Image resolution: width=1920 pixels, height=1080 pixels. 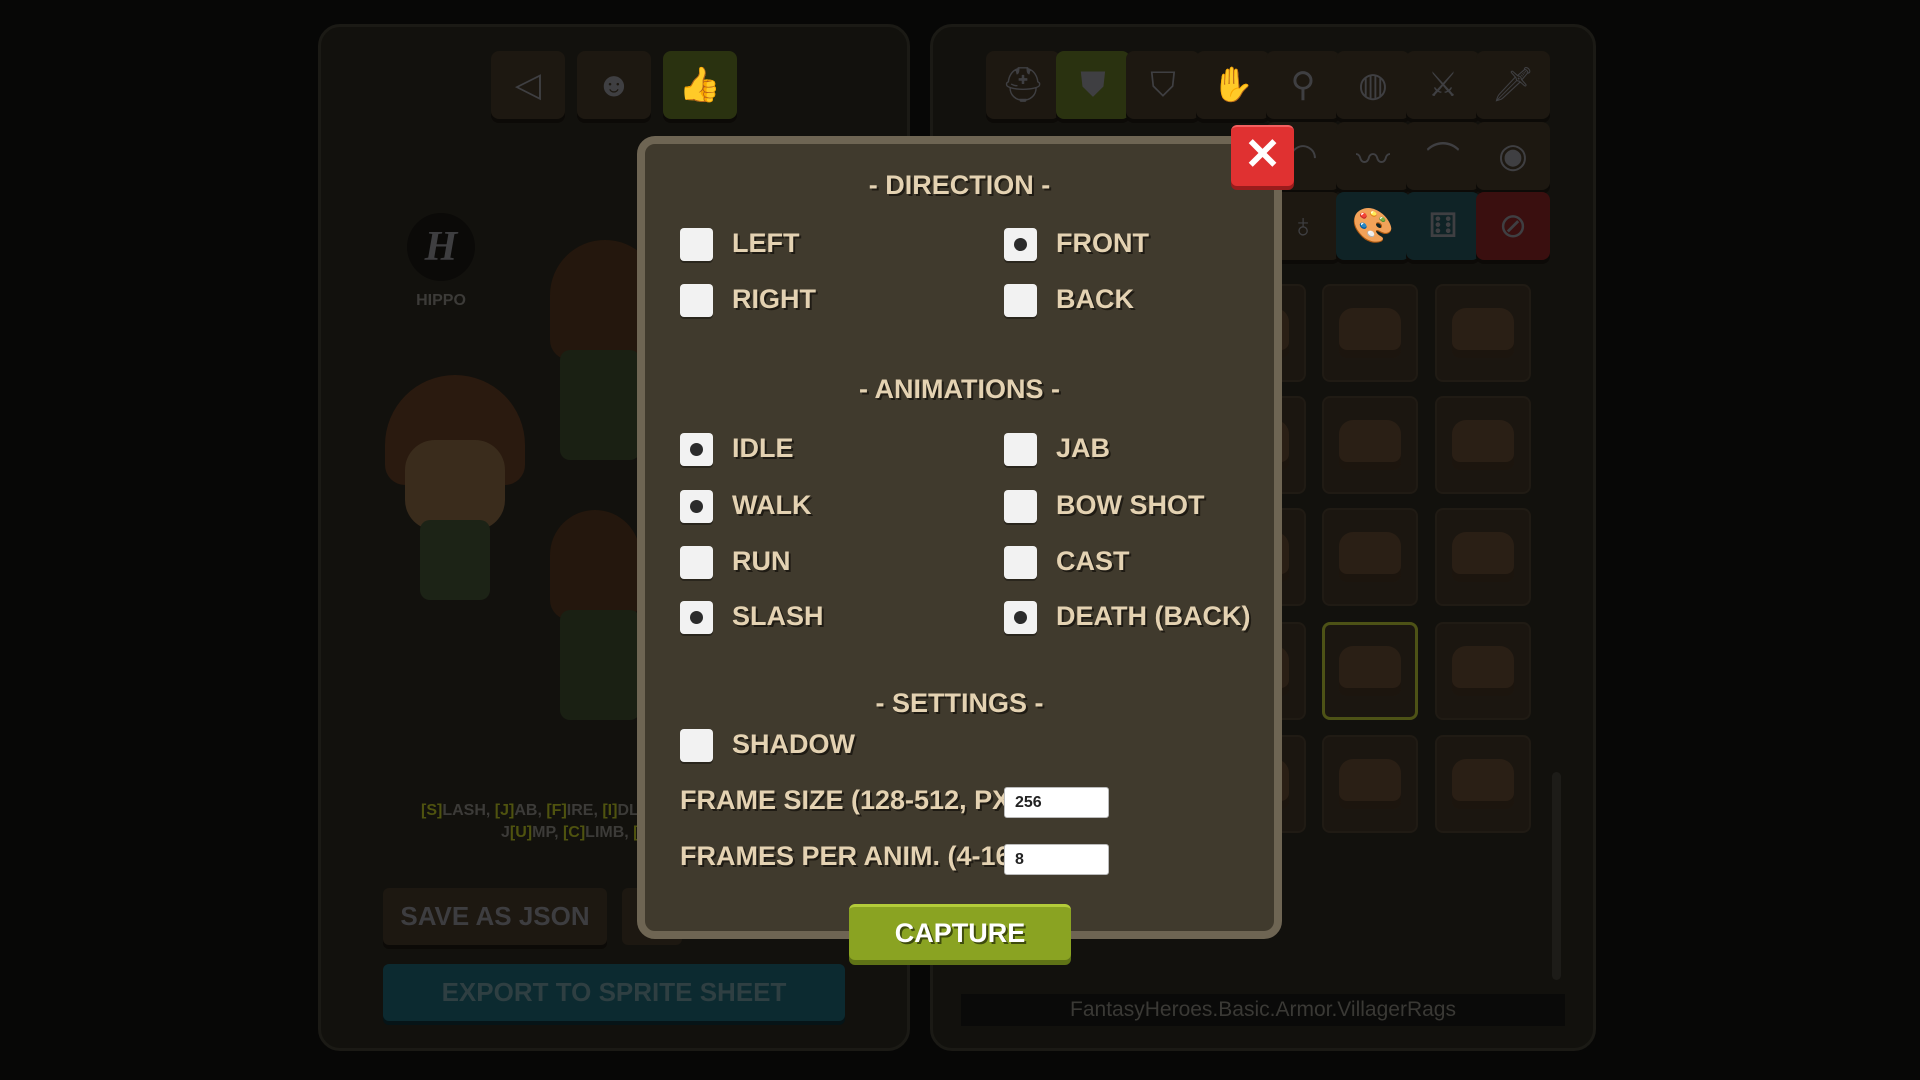 I want to click on palette-icon: 🎨, so click(x=1373, y=226).